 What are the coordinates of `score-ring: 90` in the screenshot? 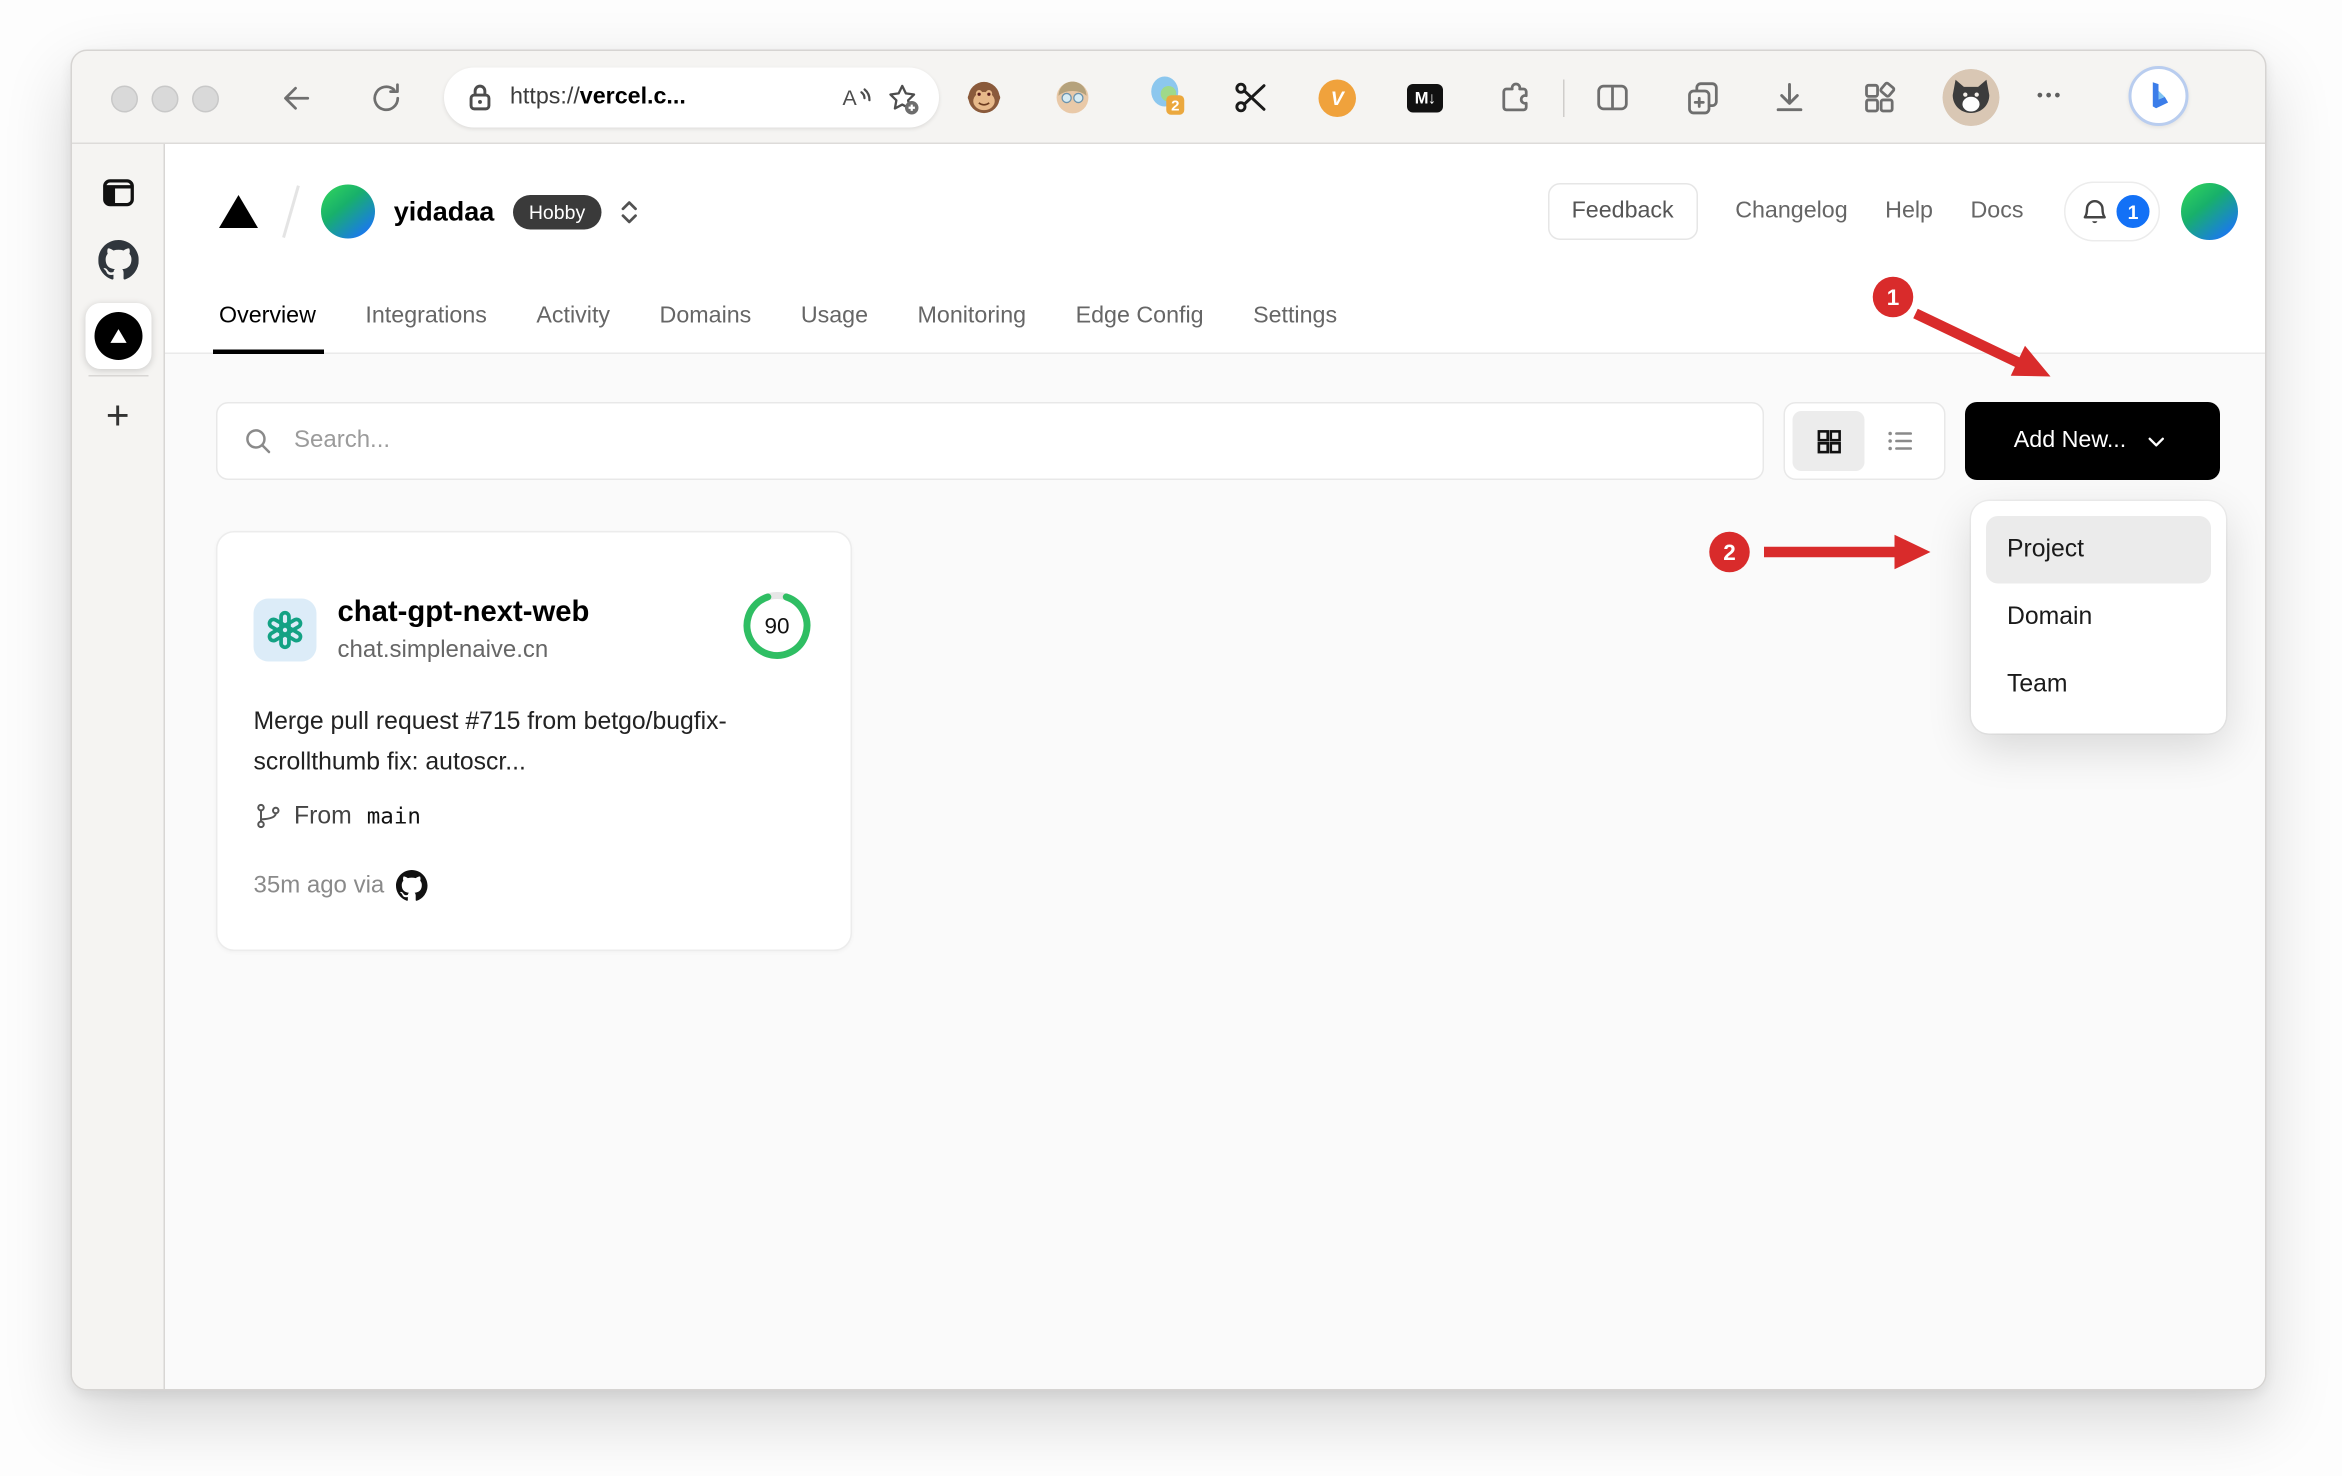 It's located at (777, 629).